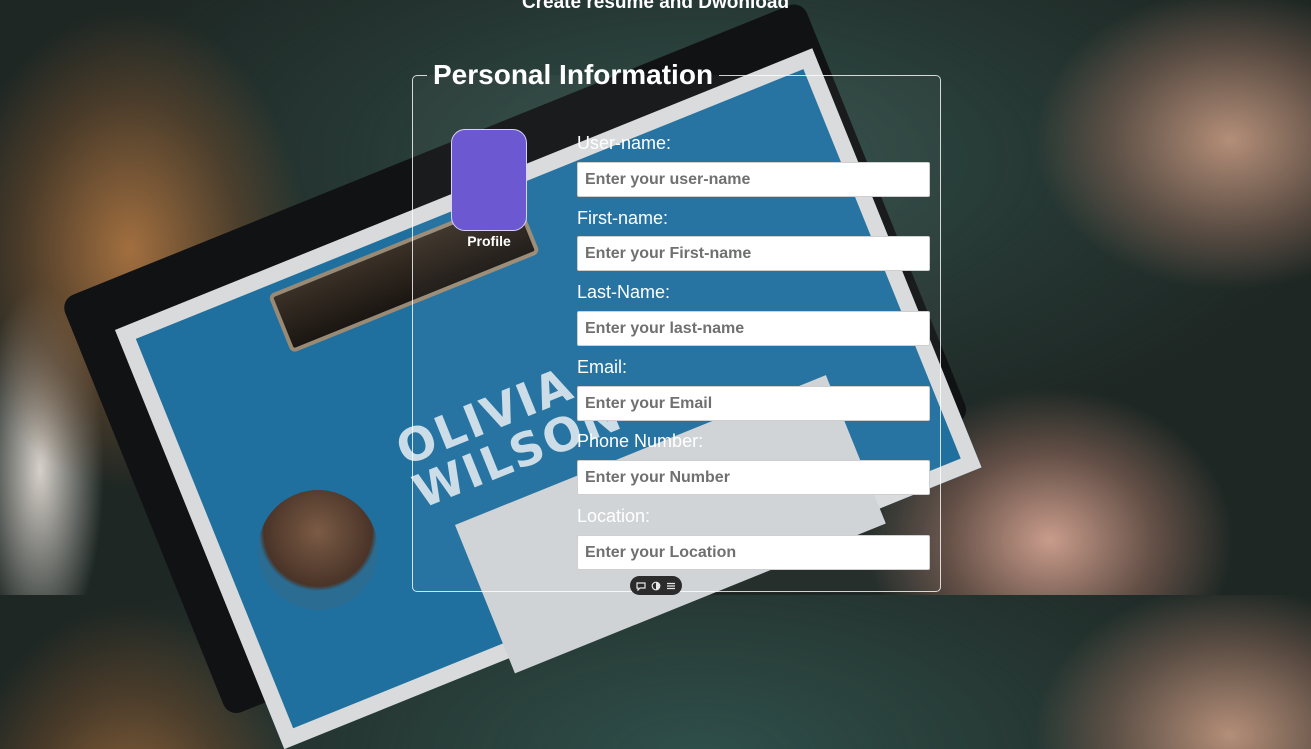 The height and width of the screenshot is (749, 1311). Describe the element at coordinates (753, 253) in the screenshot. I see `first-name-input` at that location.